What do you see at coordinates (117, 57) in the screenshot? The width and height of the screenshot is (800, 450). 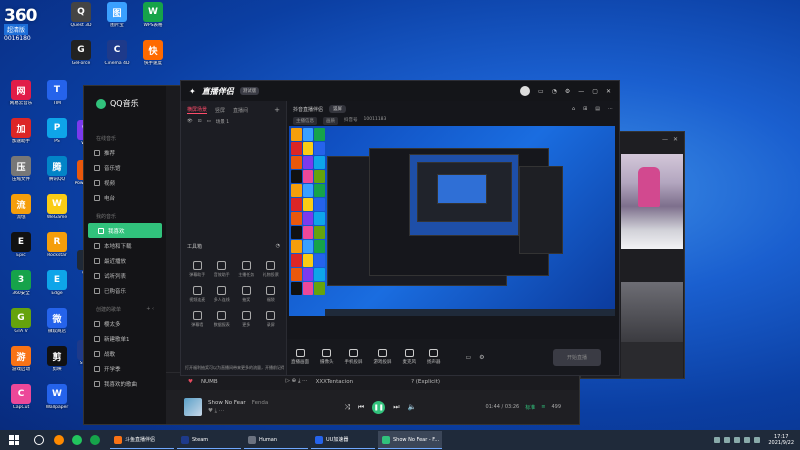 I see `desktop-shortcut: C Cinema 4D` at bounding box center [117, 57].